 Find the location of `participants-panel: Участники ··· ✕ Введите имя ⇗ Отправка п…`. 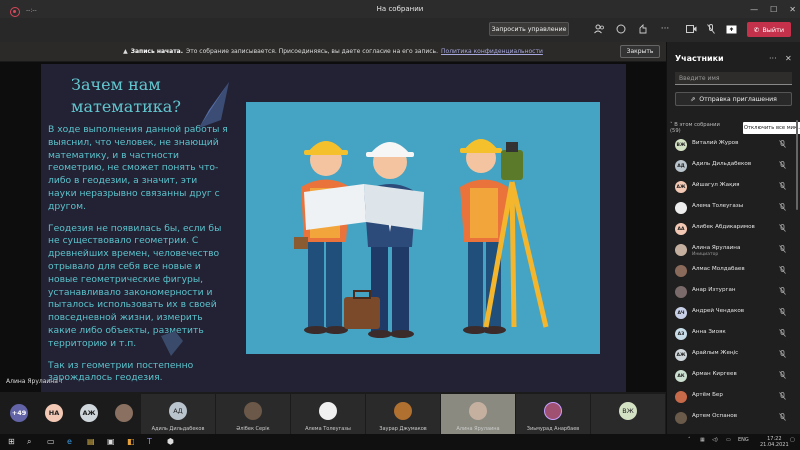

participants-panel: Участники ··· ✕ Введите имя ⇗ Отправка п… is located at coordinates (733, 238).